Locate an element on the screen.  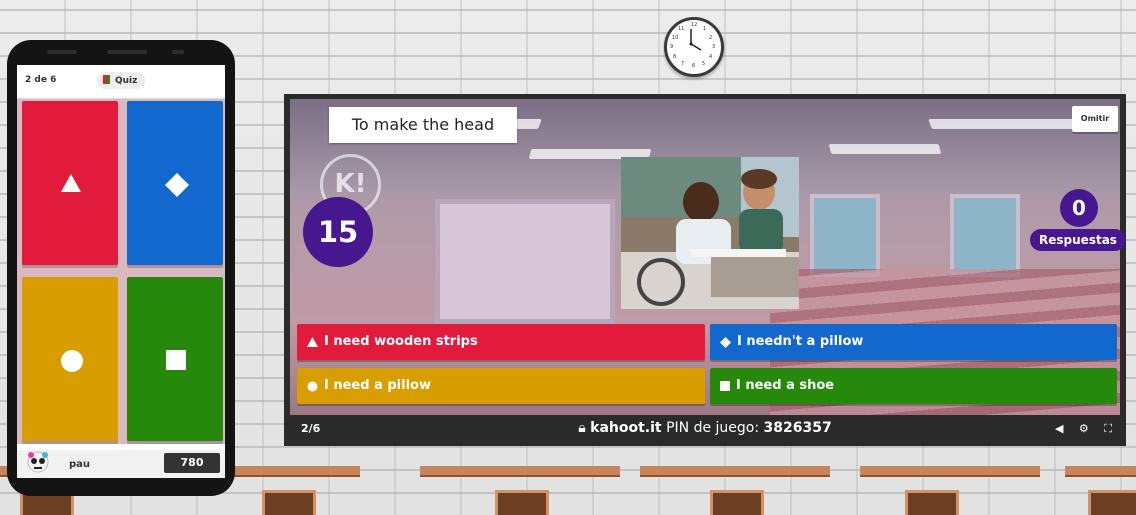
answer-option-3: I need a pillow is located at coordinates (501, 386).